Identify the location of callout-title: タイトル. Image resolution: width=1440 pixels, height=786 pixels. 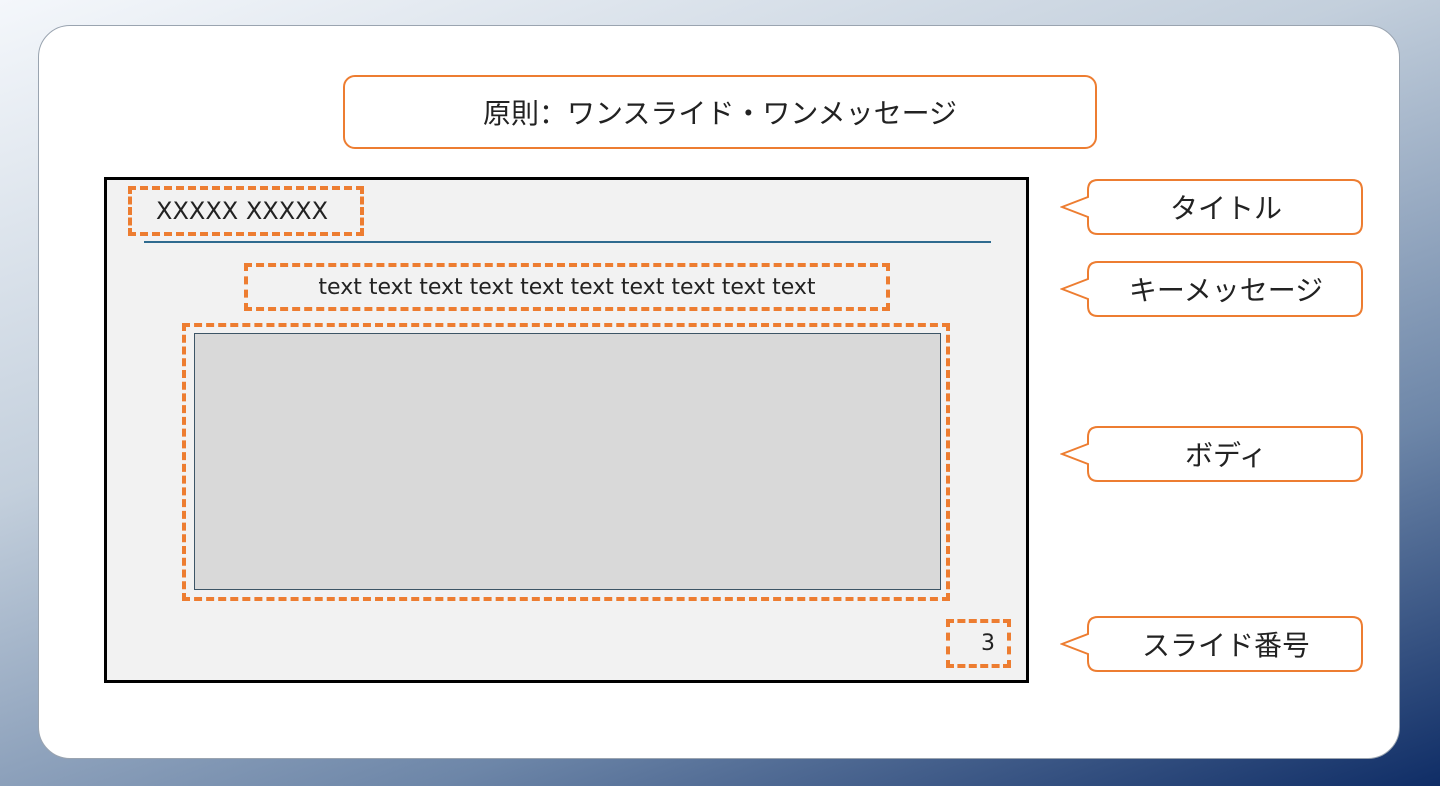
(1212, 207).